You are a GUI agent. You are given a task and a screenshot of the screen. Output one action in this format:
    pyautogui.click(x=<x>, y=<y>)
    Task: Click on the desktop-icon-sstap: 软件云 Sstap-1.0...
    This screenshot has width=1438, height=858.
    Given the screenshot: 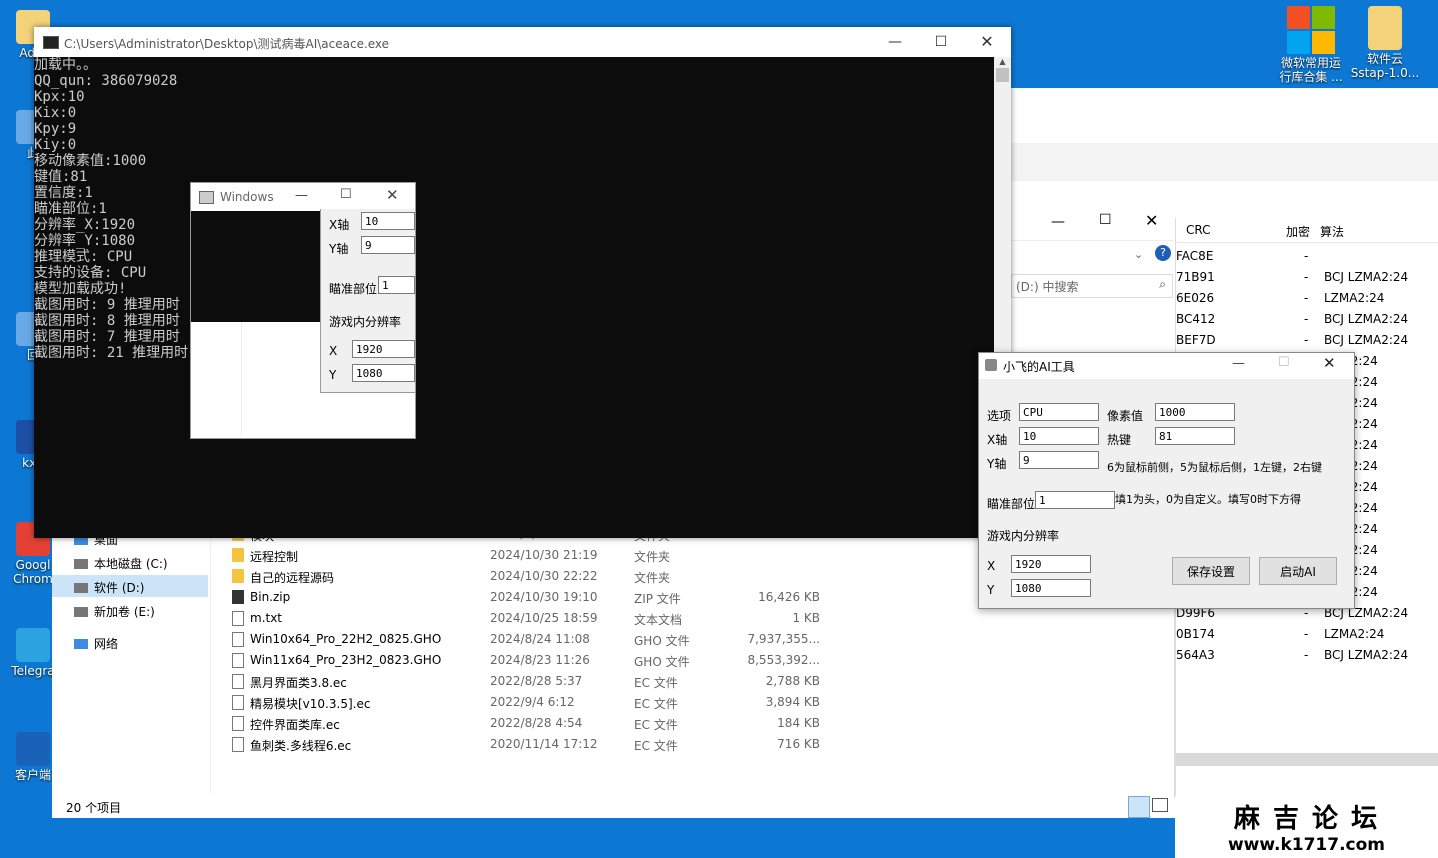 What is the action you would take?
    pyautogui.click(x=1385, y=43)
    